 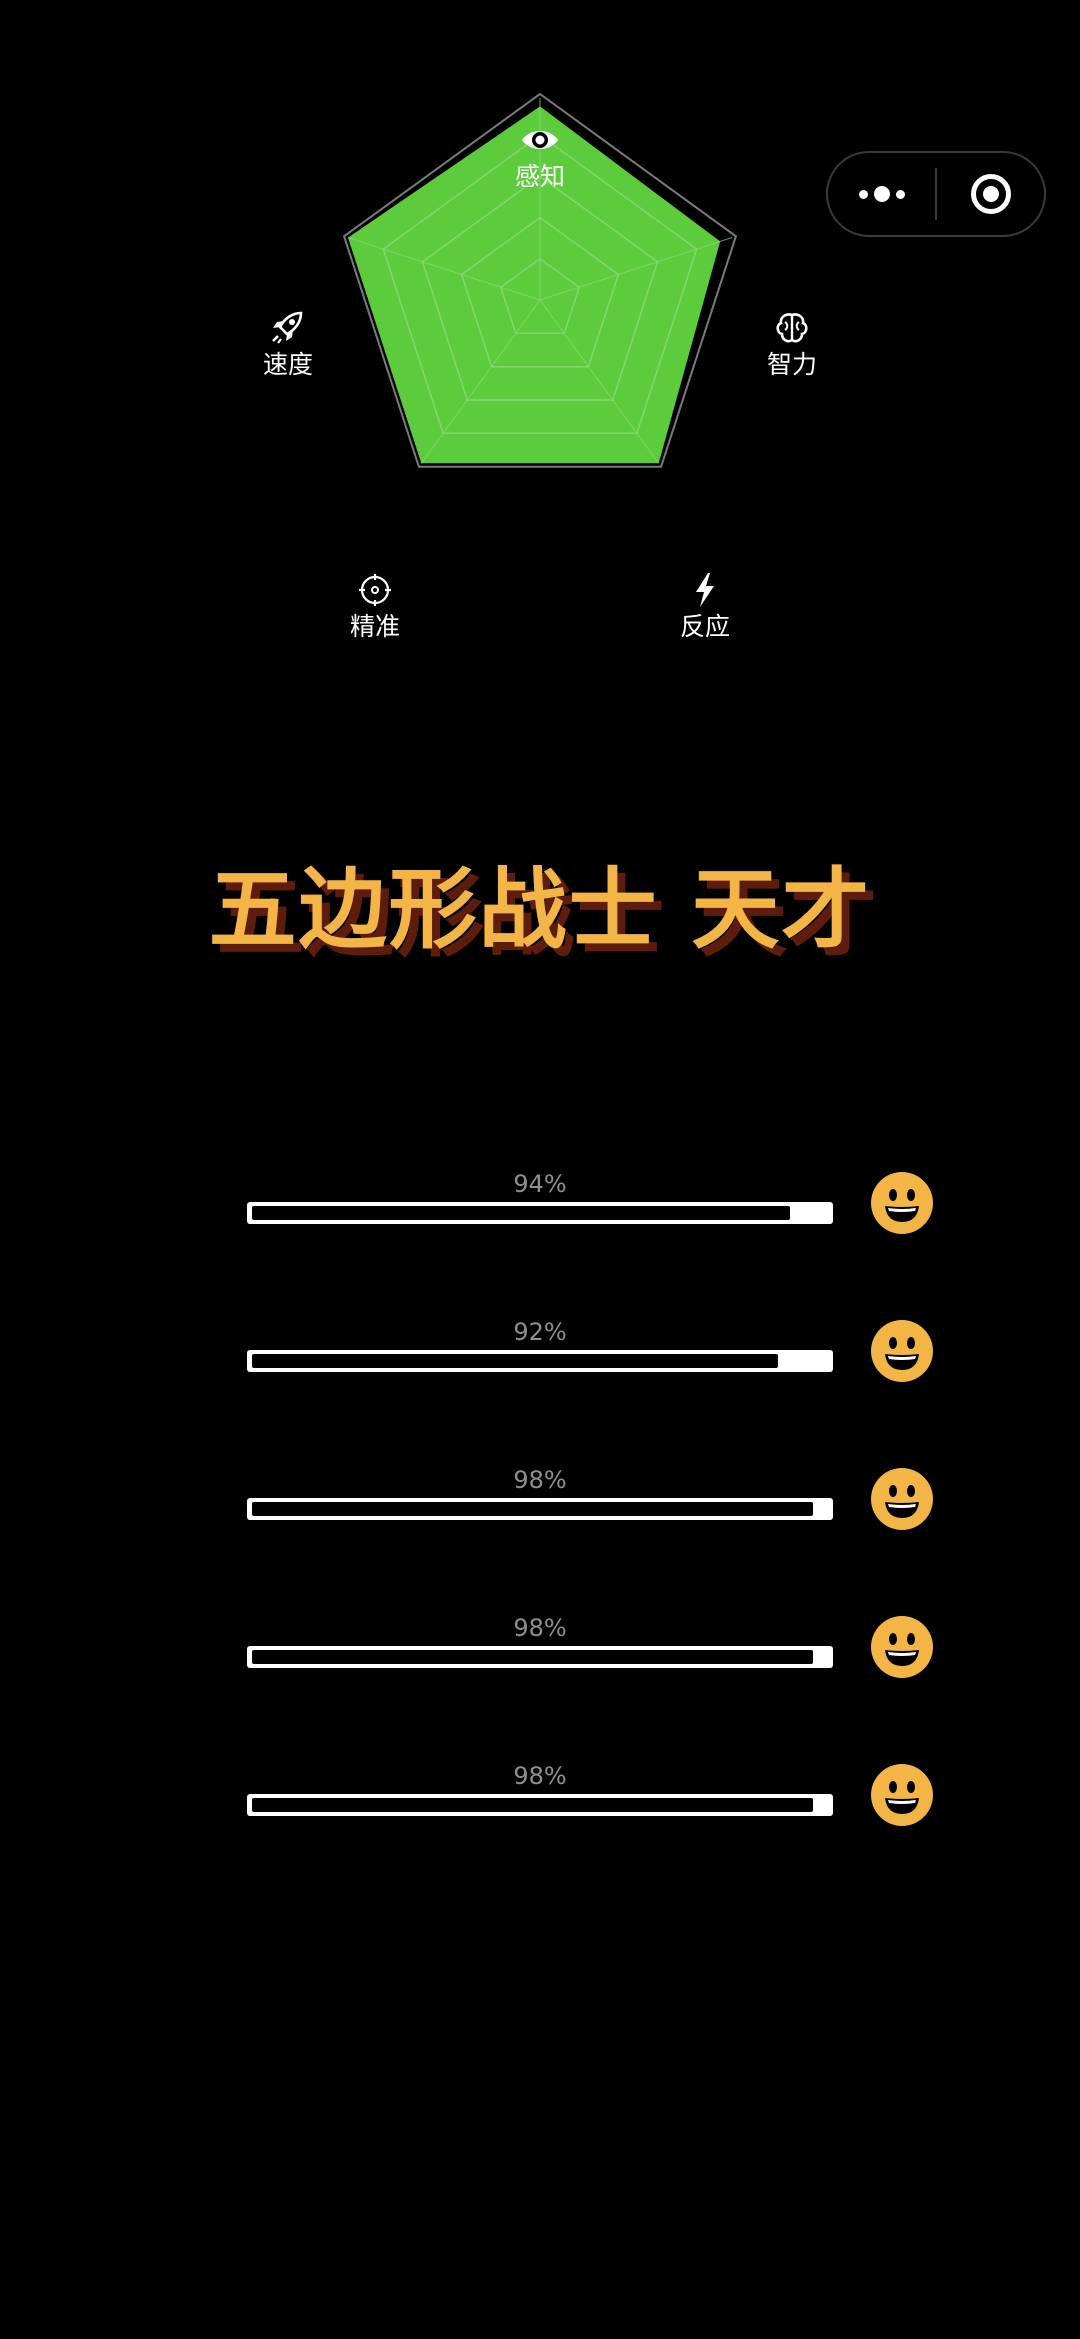 What do you see at coordinates (540, 1184) in the screenshot?
I see `stat-percent: 94%` at bounding box center [540, 1184].